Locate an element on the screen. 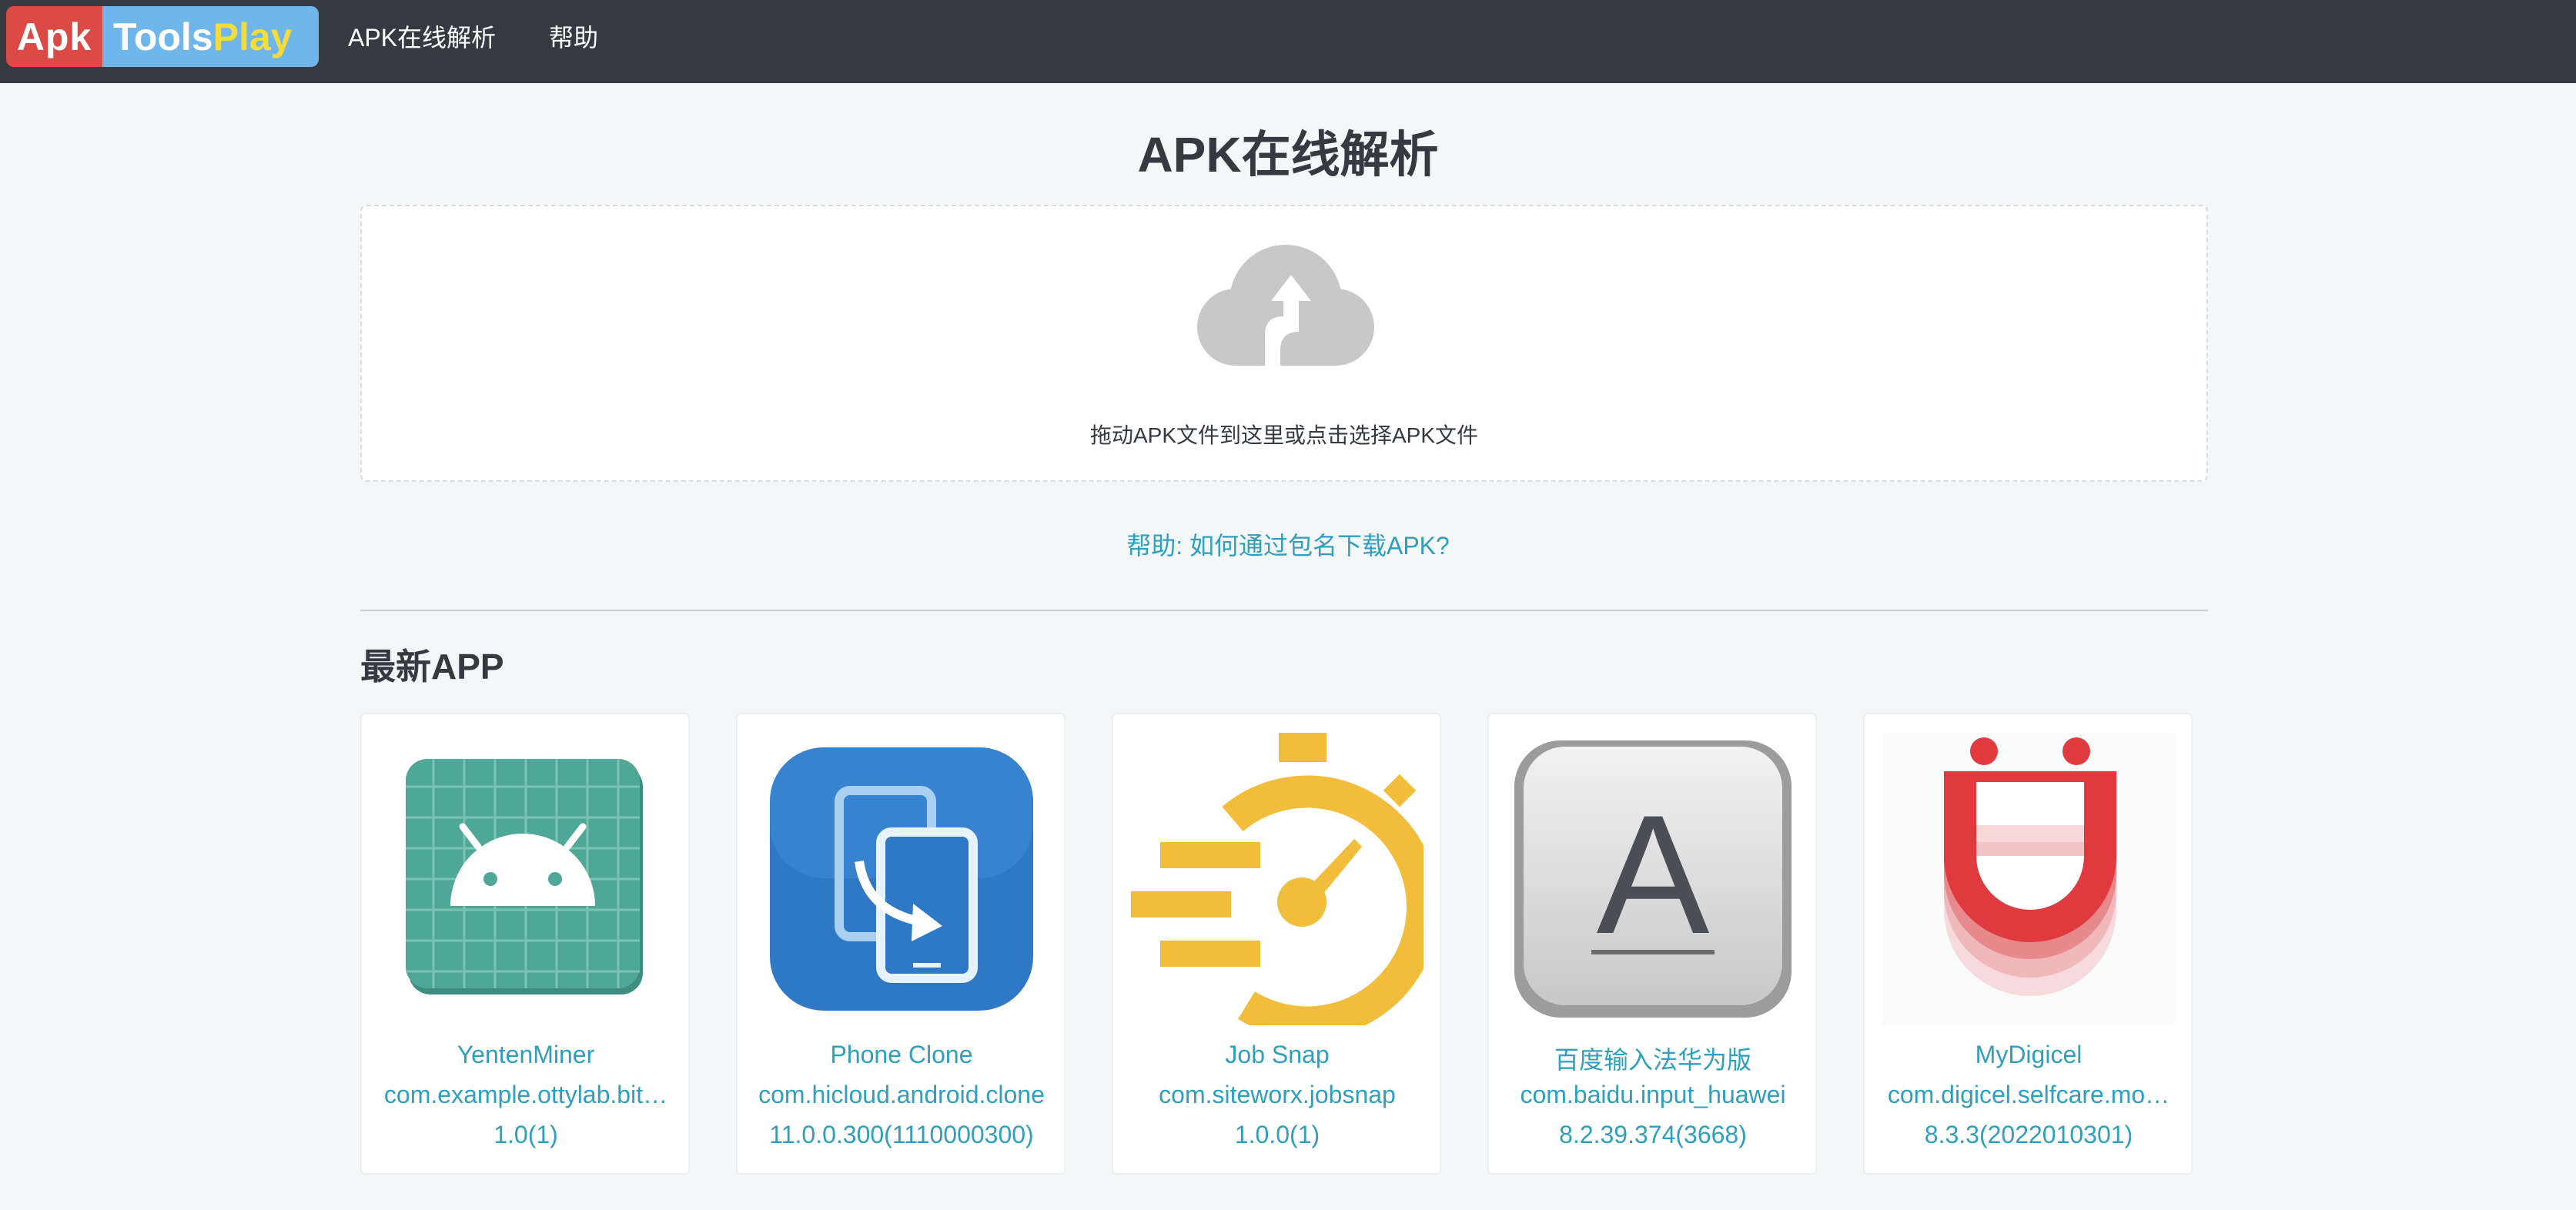 The width and height of the screenshot is (2576, 1210). top-navbar: Apk Tools Play APK在线解析 帮助 is located at coordinates (1288, 41).